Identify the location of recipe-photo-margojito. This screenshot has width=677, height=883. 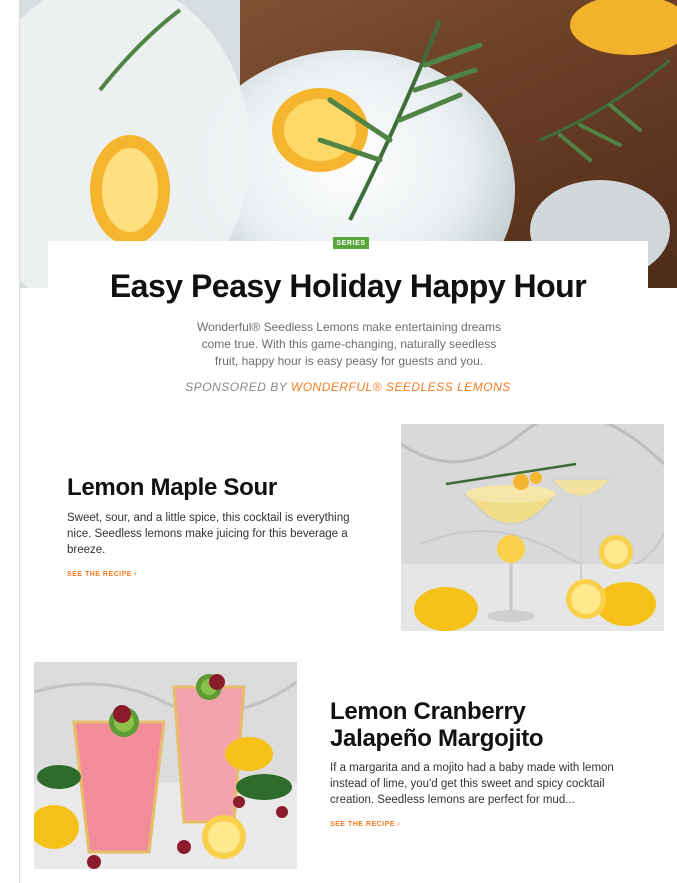
(165, 765).